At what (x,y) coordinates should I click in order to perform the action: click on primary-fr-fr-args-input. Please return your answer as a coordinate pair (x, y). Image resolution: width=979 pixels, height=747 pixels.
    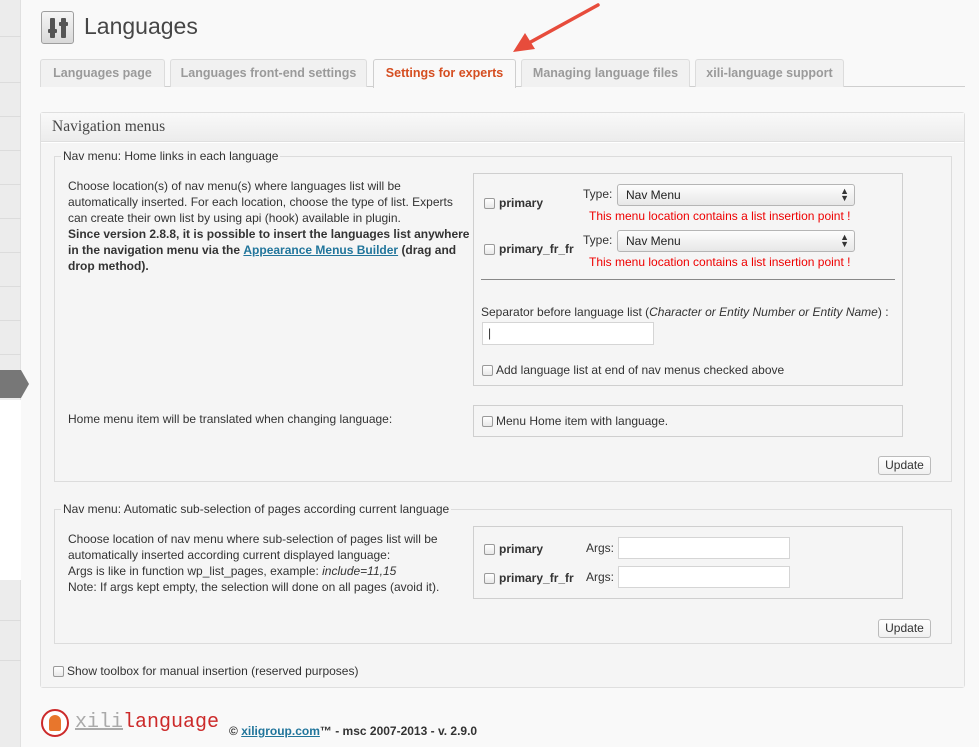
    Looking at the image, I should click on (704, 577).